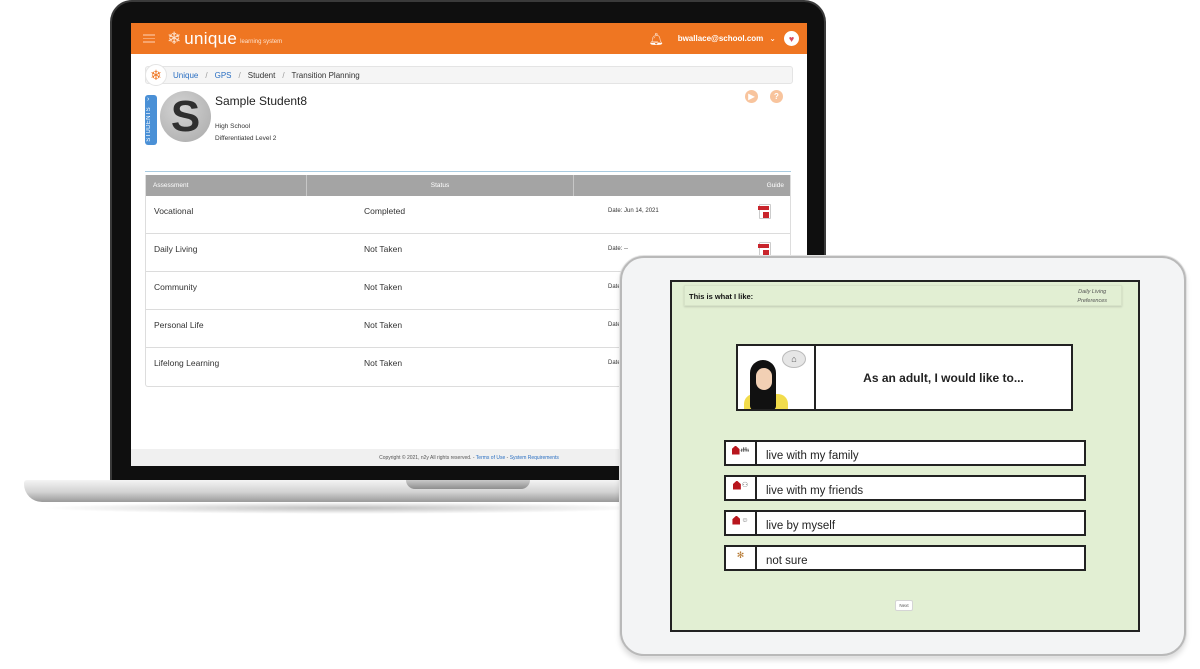 This screenshot has width=1200, height=669. Describe the element at coordinates (345, 508) in the screenshot. I see `laptop-shadow` at that location.